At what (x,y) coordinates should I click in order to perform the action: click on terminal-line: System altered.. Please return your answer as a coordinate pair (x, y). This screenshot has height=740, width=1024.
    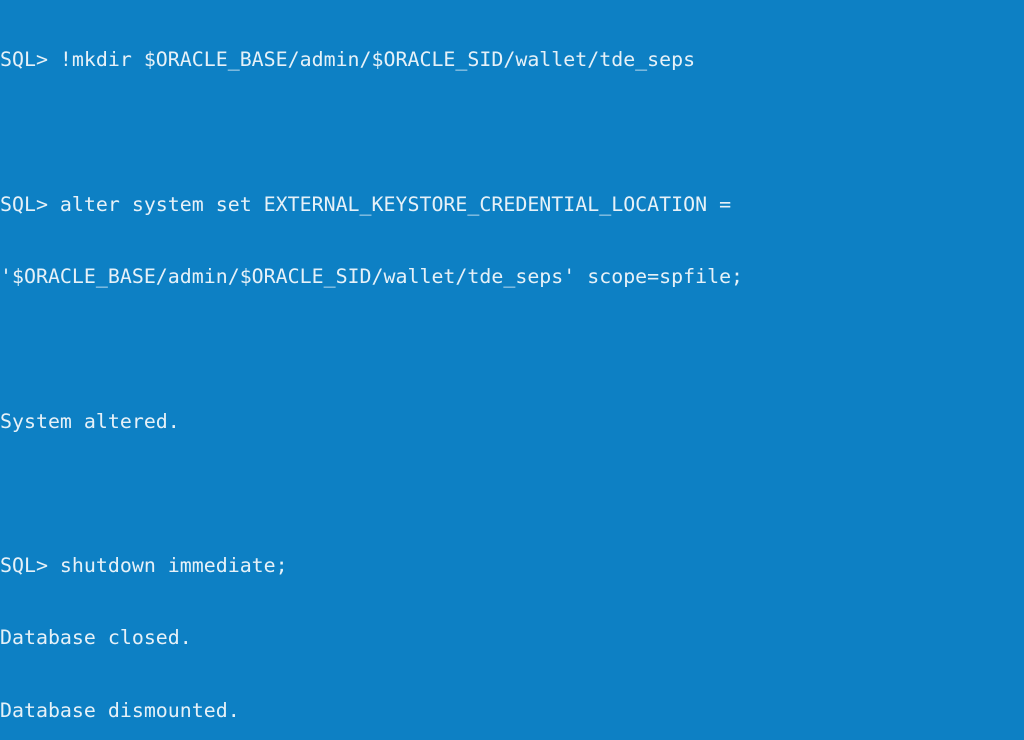
    Looking at the image, I should click on (90, 421).